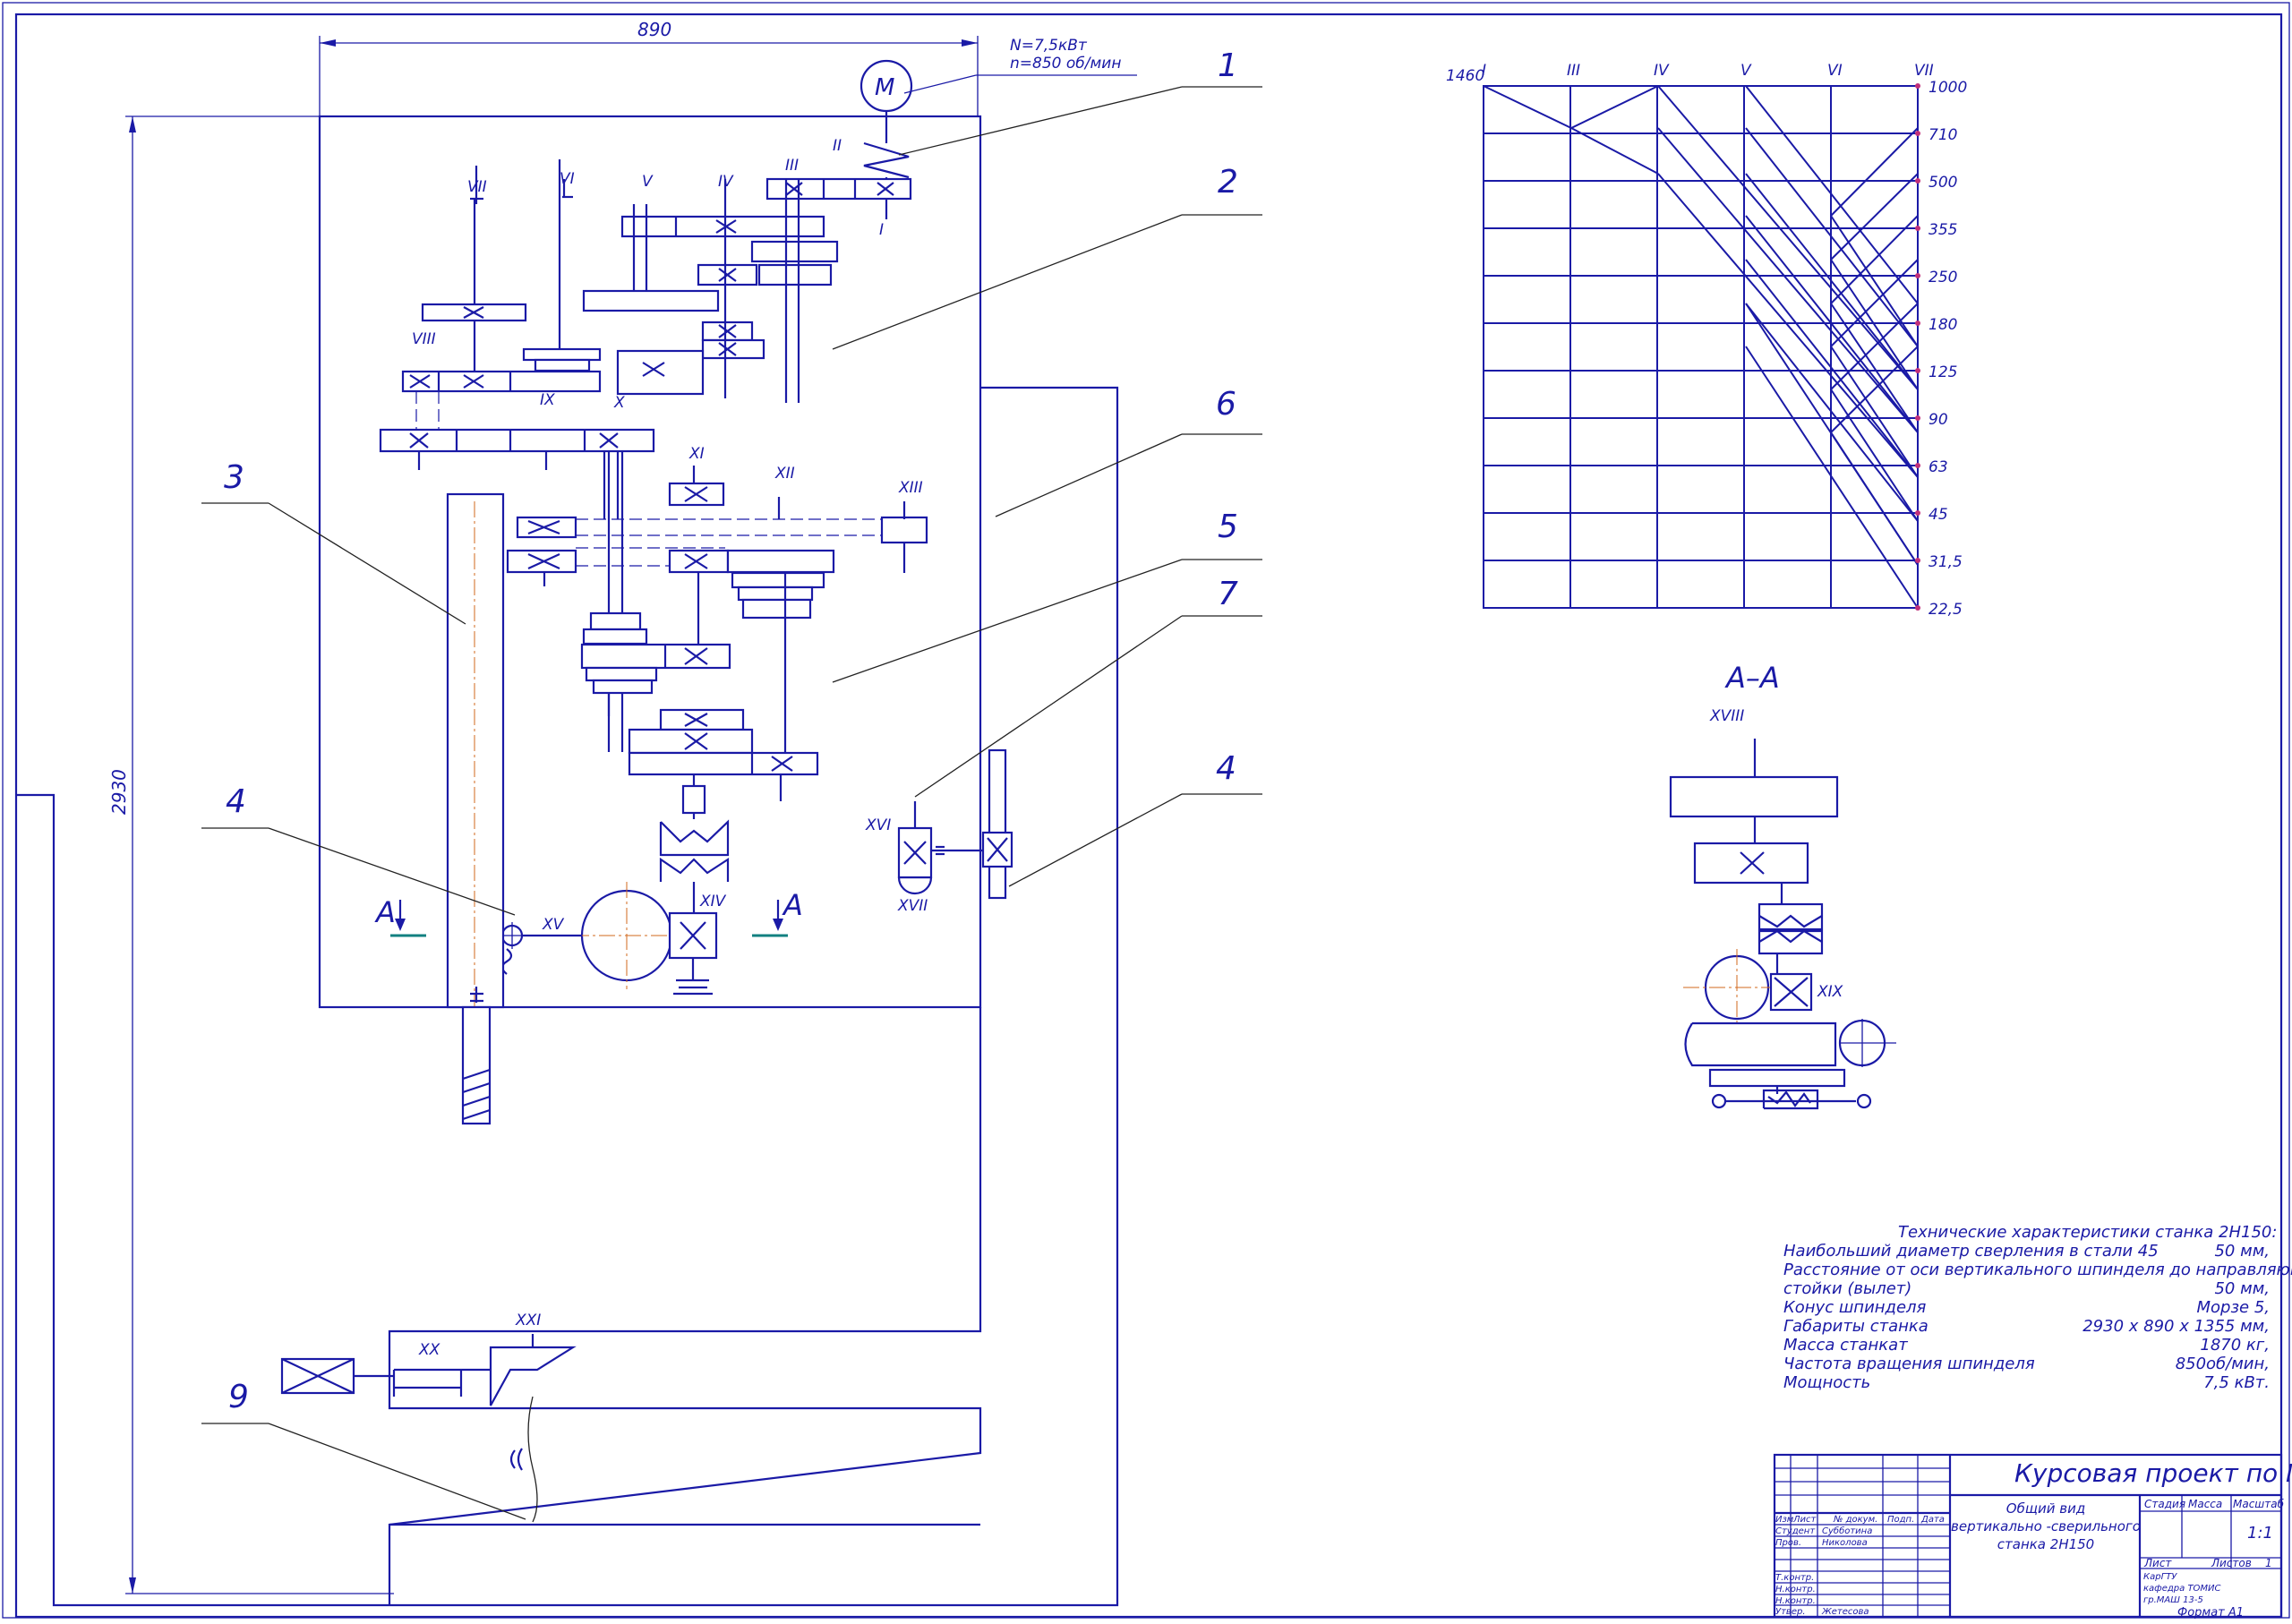  Describe the element at coordinates (648, 182) in the screenshot. I see `shaft-label-V: V` at that location.